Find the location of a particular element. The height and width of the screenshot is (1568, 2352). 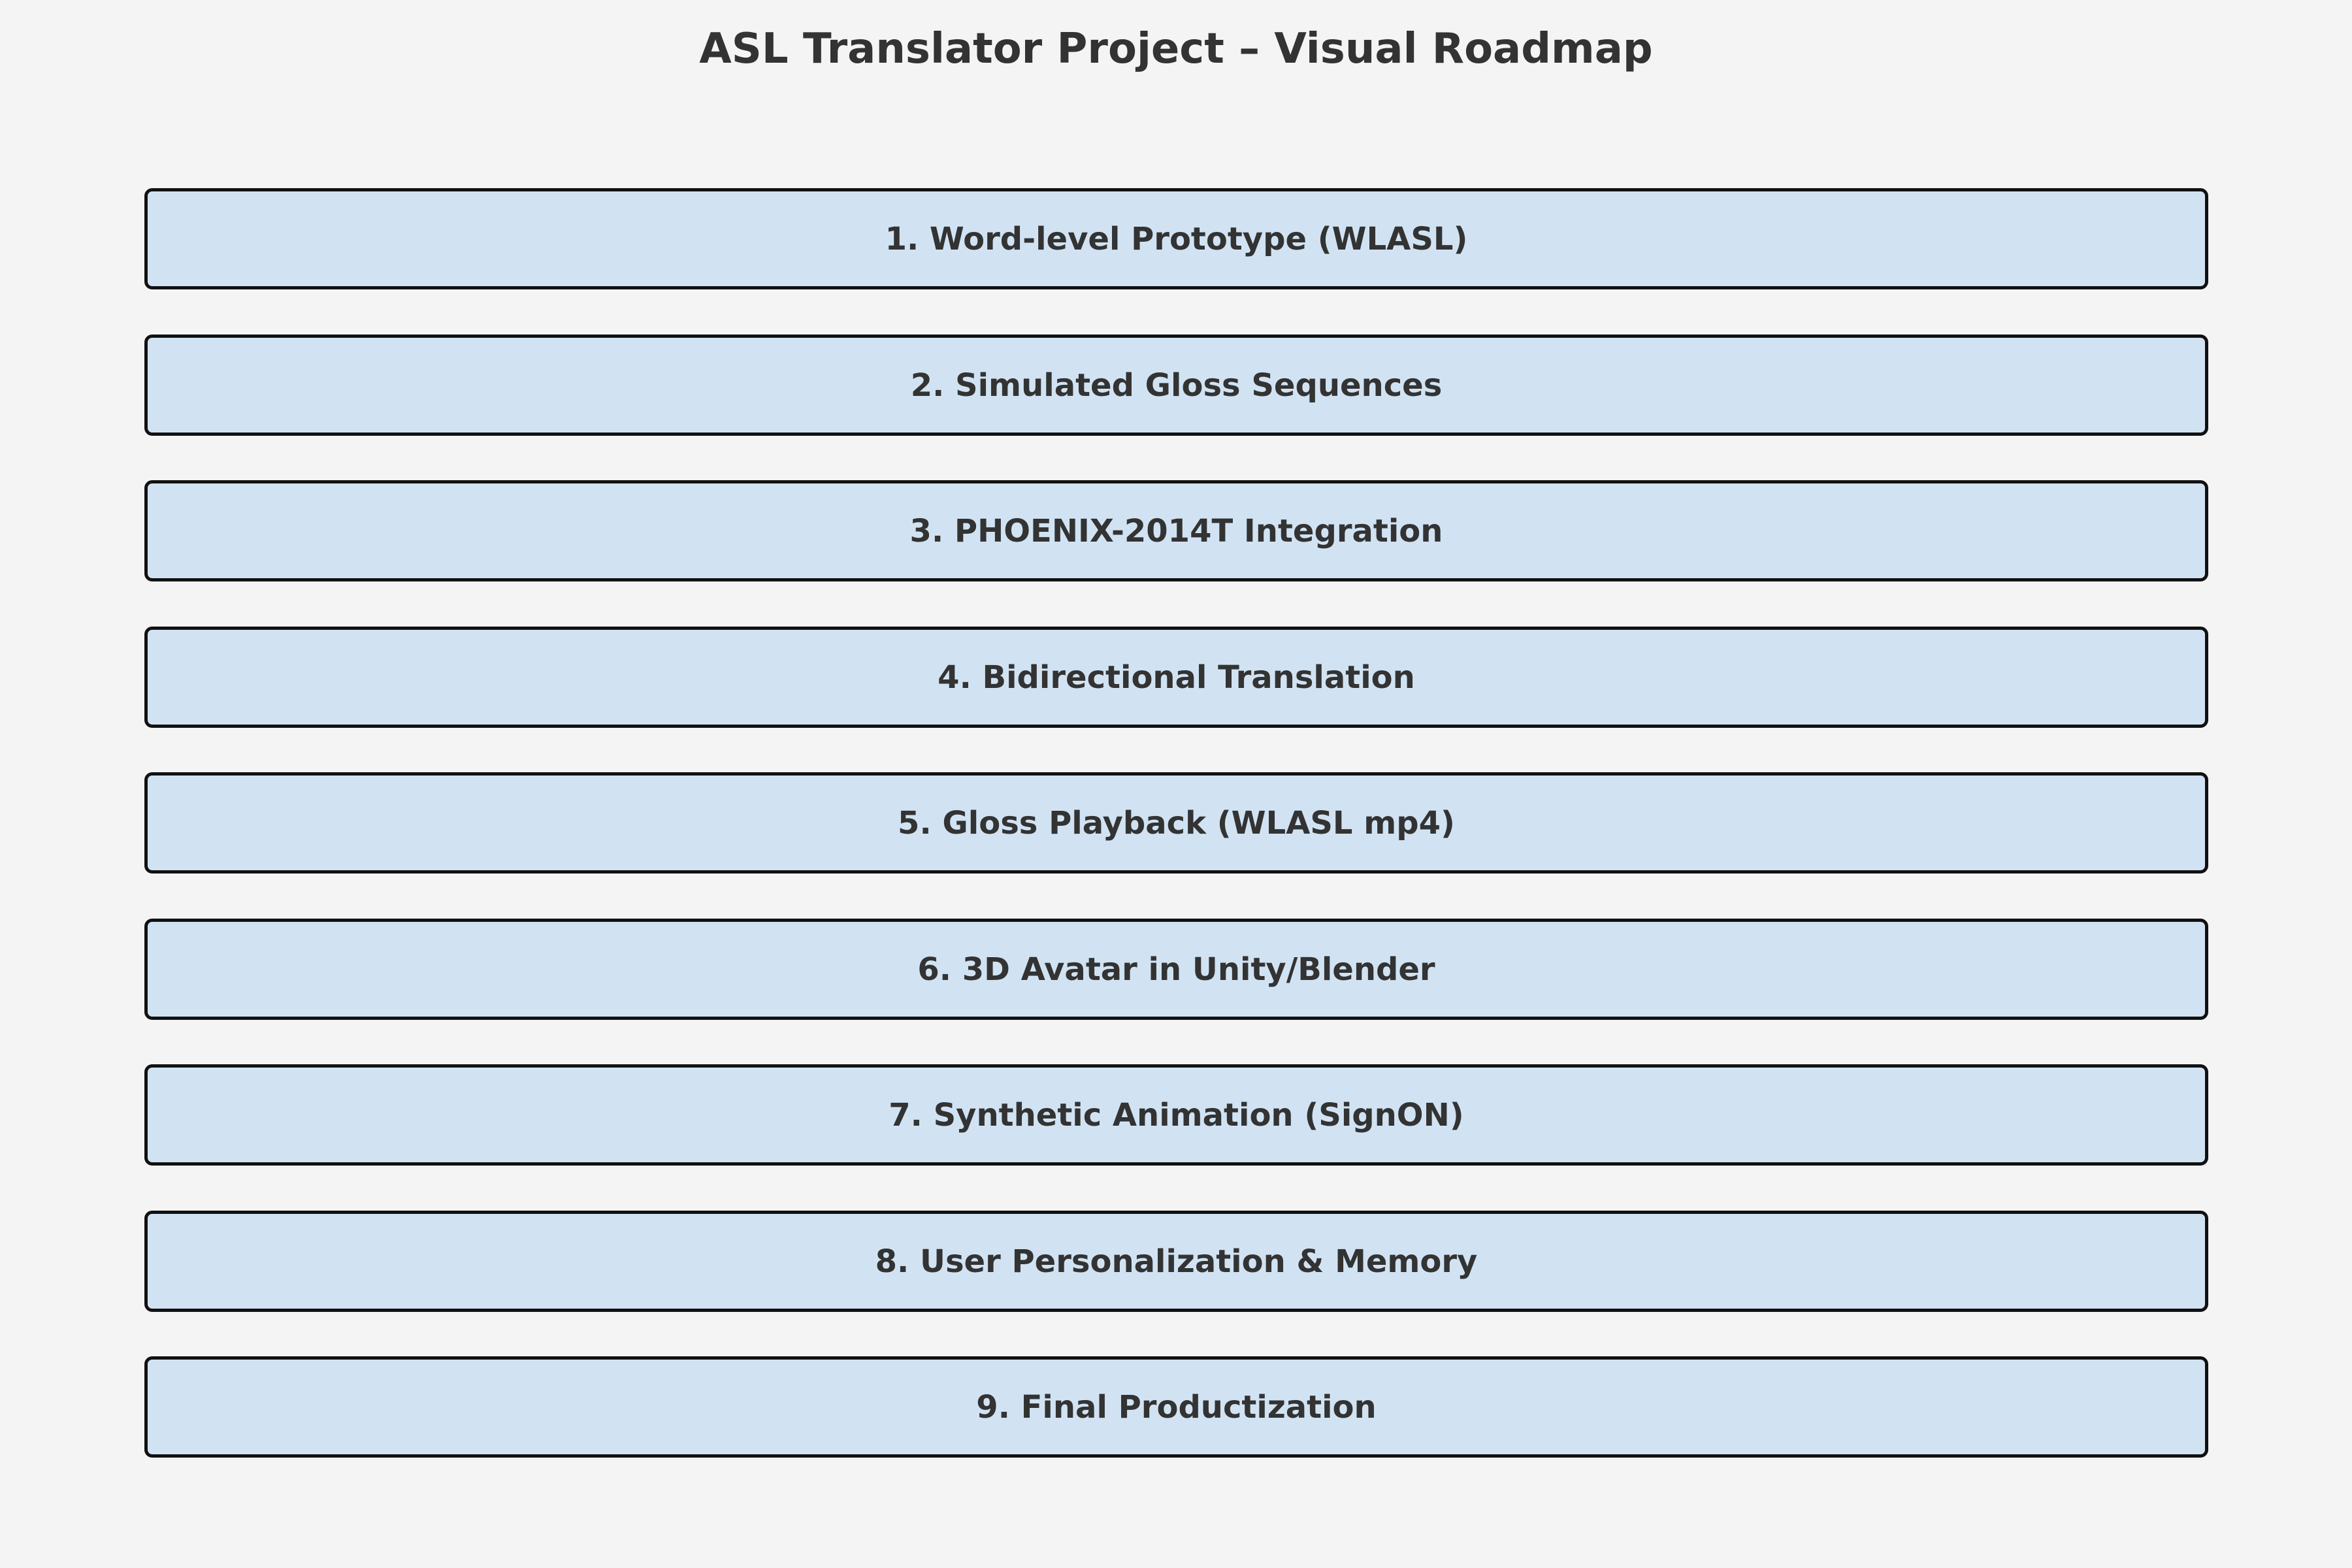

step-label: 7. Synthetic Animation (SignON) is located at coordinates (1176, 1115).